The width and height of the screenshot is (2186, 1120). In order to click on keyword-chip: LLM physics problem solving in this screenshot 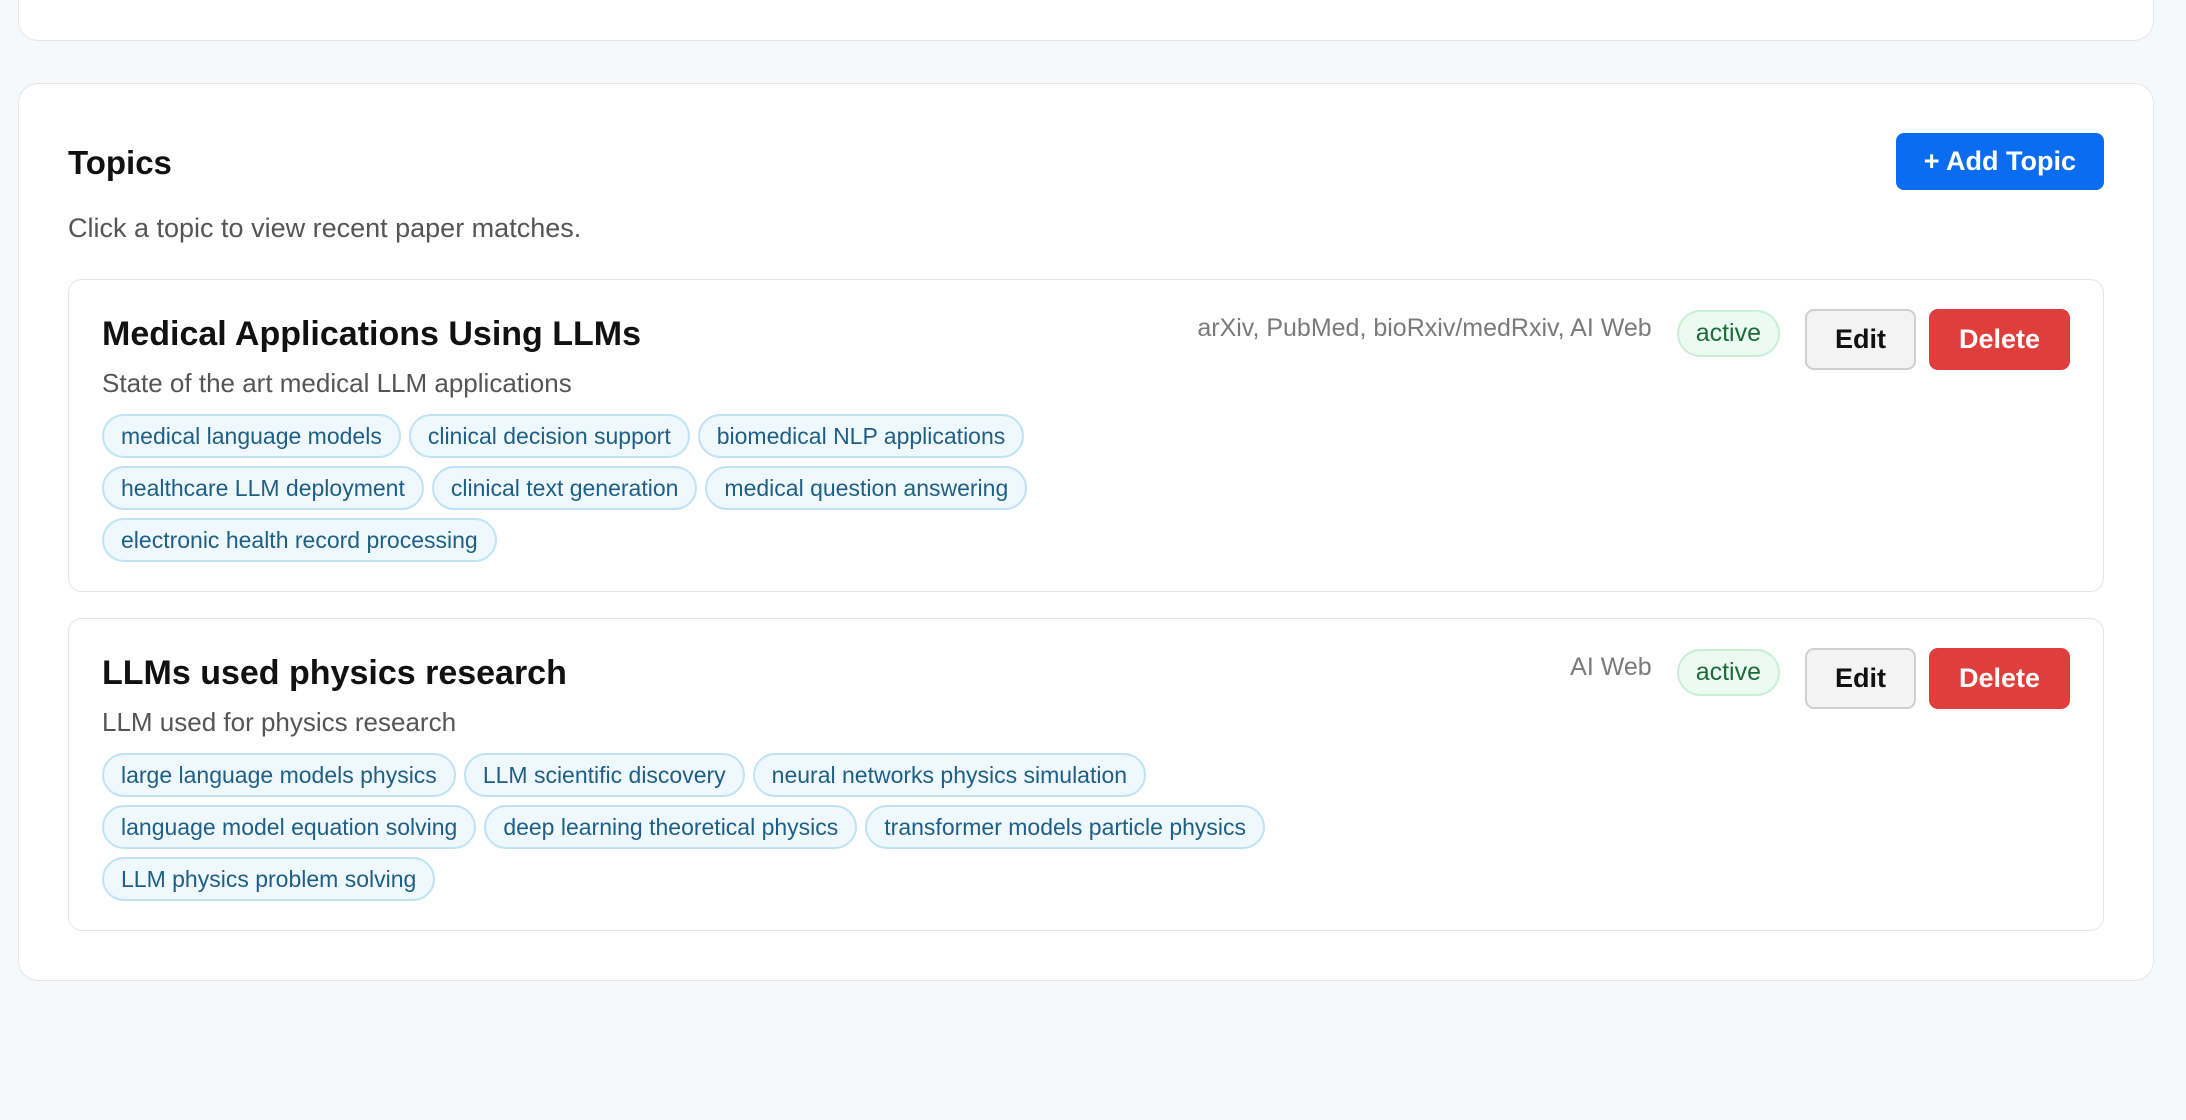, I will do `click(269, 879)`.